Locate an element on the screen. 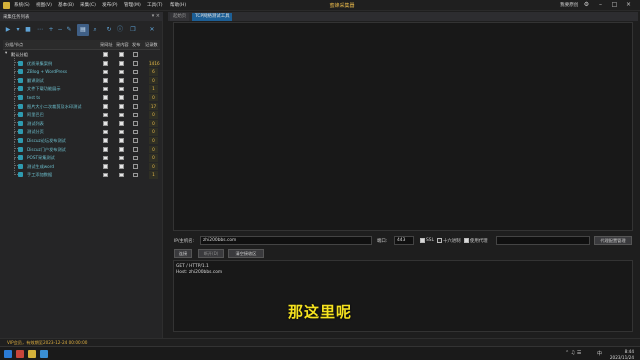 Image resolution: width=640 pixels, height=360 pixels. task-row: test ts 0 is located at coordinates (81, 95).